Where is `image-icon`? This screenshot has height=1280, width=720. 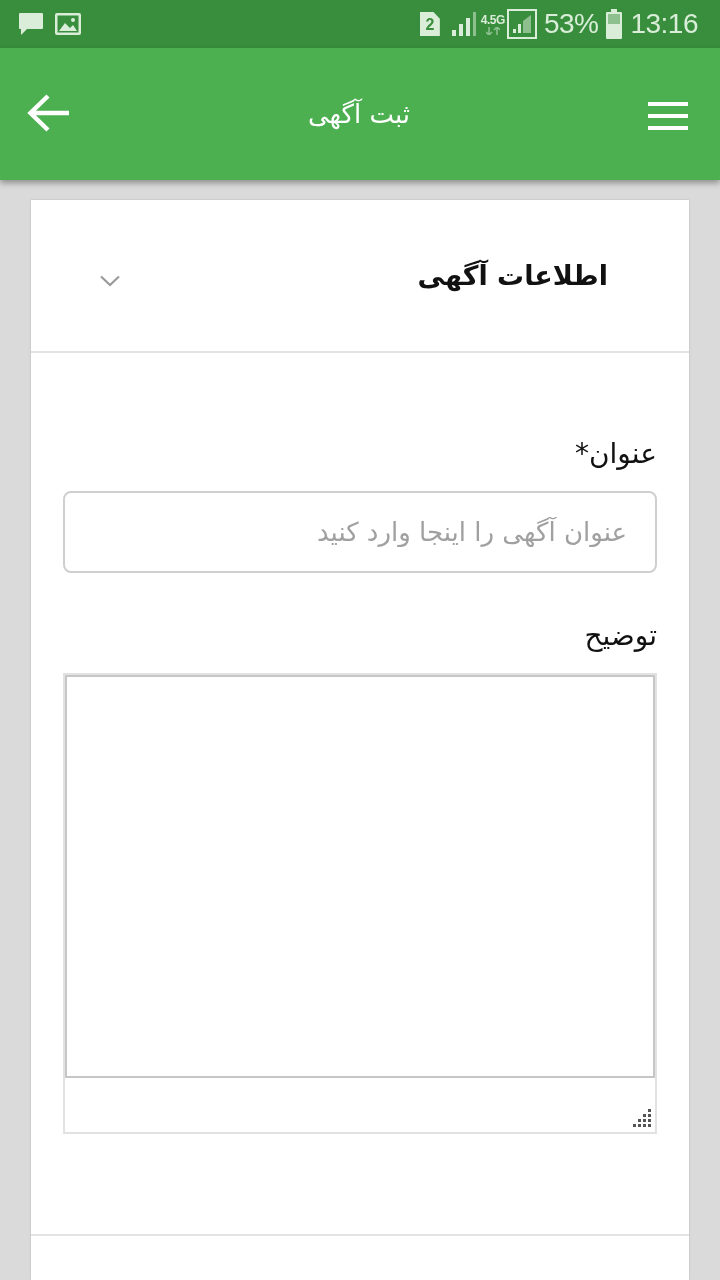
image-icon is located at coordinates (68, 24).